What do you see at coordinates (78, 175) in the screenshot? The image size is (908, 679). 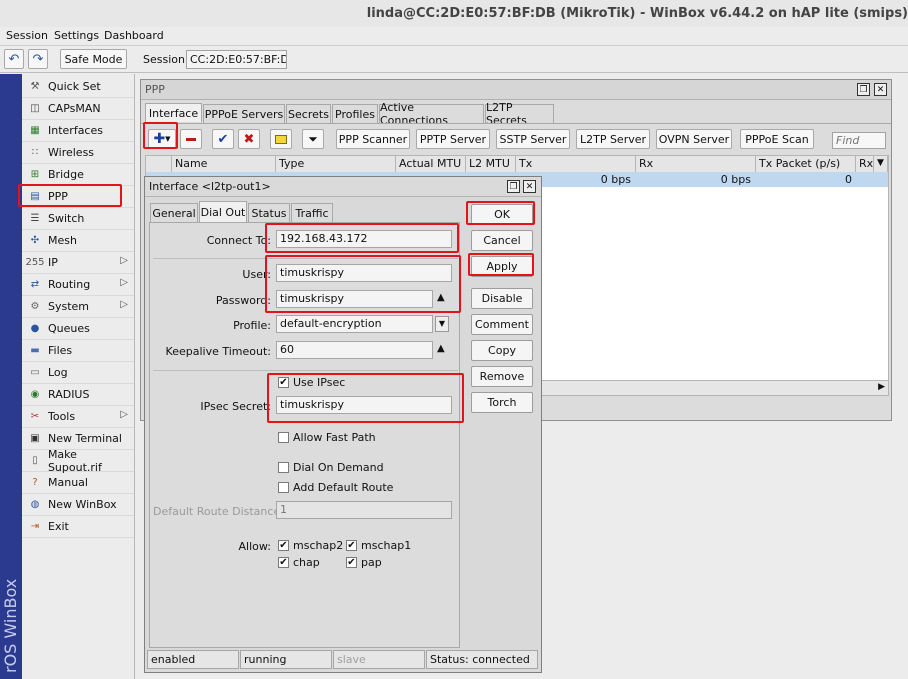 I see `sidebar-item-bridge: ⊞ Bridge` at bounding box center [78, 175].